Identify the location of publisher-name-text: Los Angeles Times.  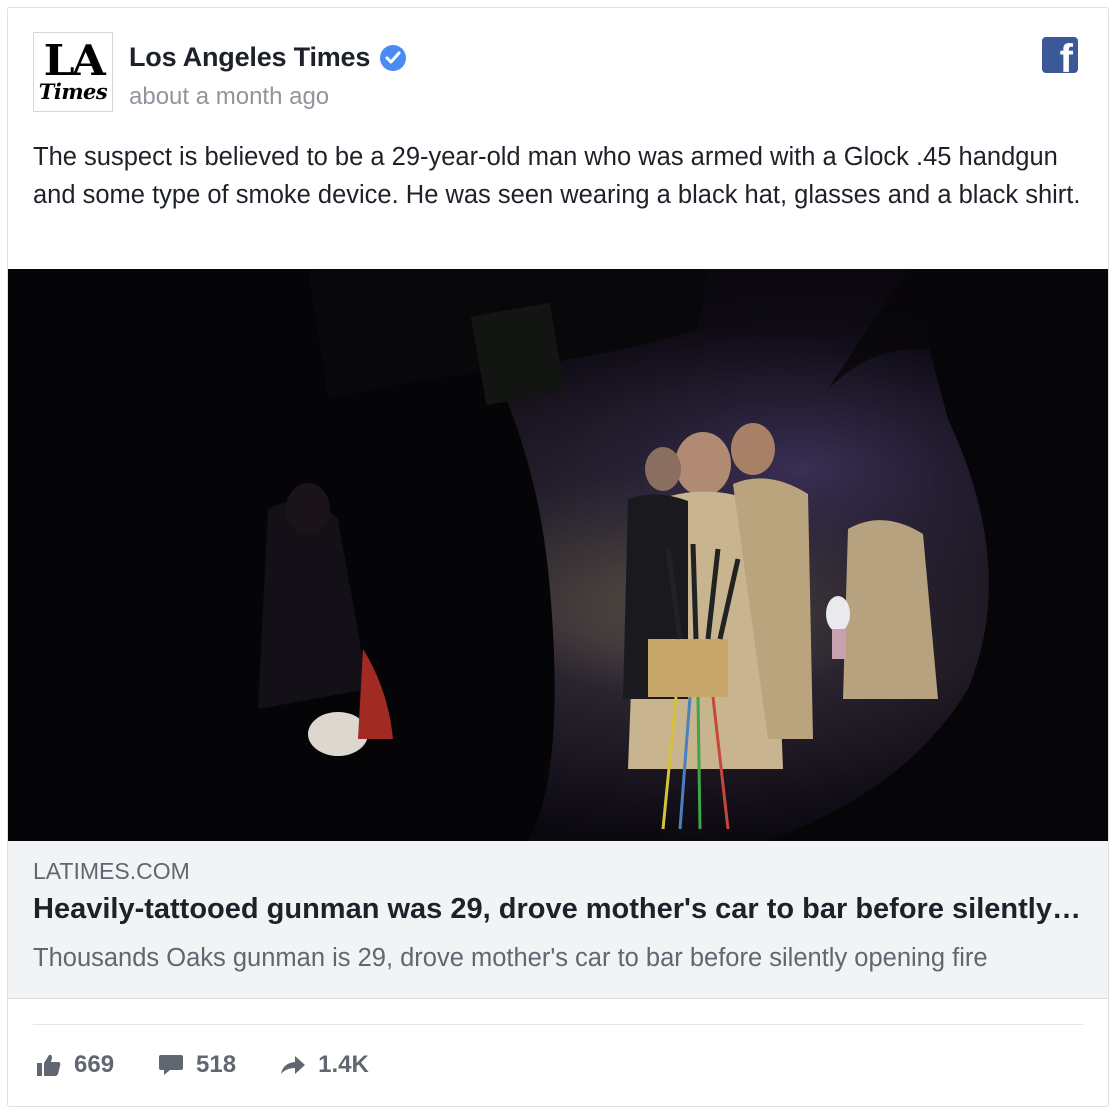
(249, 57).